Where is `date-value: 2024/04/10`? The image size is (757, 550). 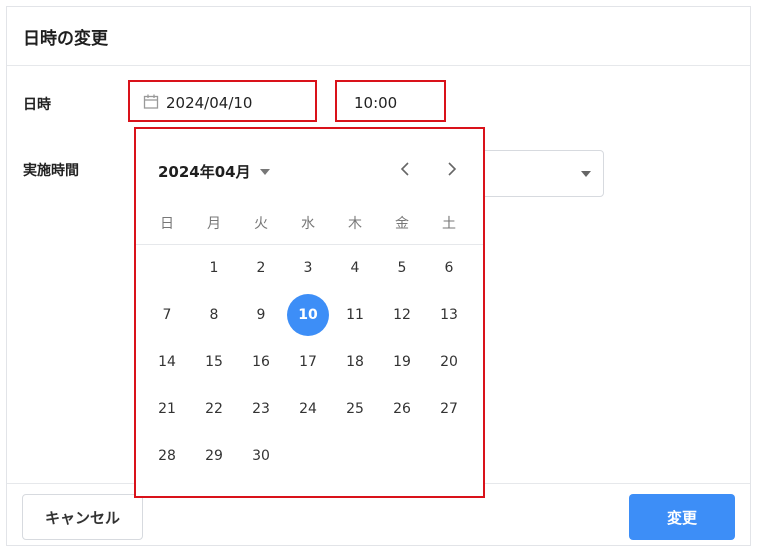
date-value: 2024/04/10 is located at coordinates (209, 103).